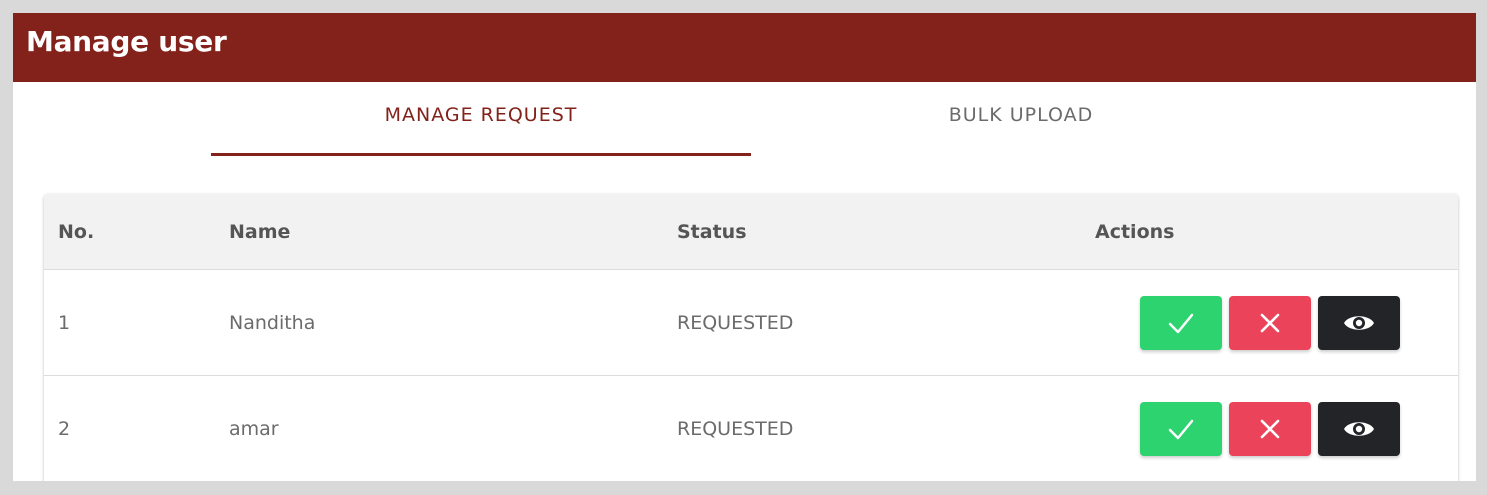  What do you see at coordinates (64, 428) in the screenshot?
I see `row-number: 2` at bounding box center [64, 428].